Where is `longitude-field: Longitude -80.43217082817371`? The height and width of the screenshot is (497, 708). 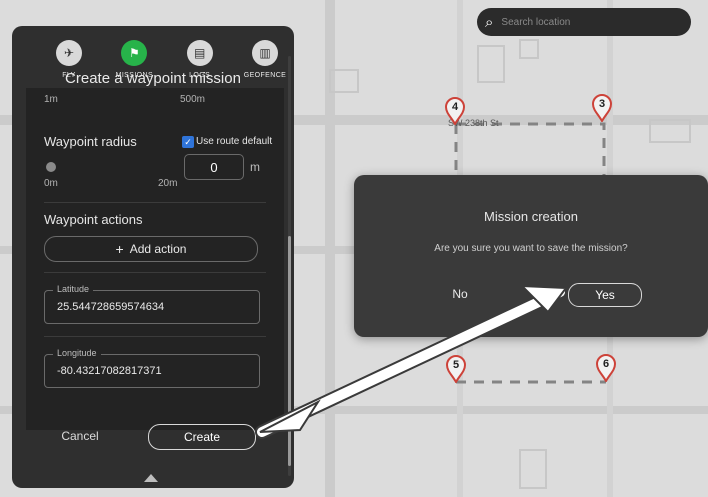 longitude-field: Longitude -80.43217082817371 is located at coordinates (152, 368).